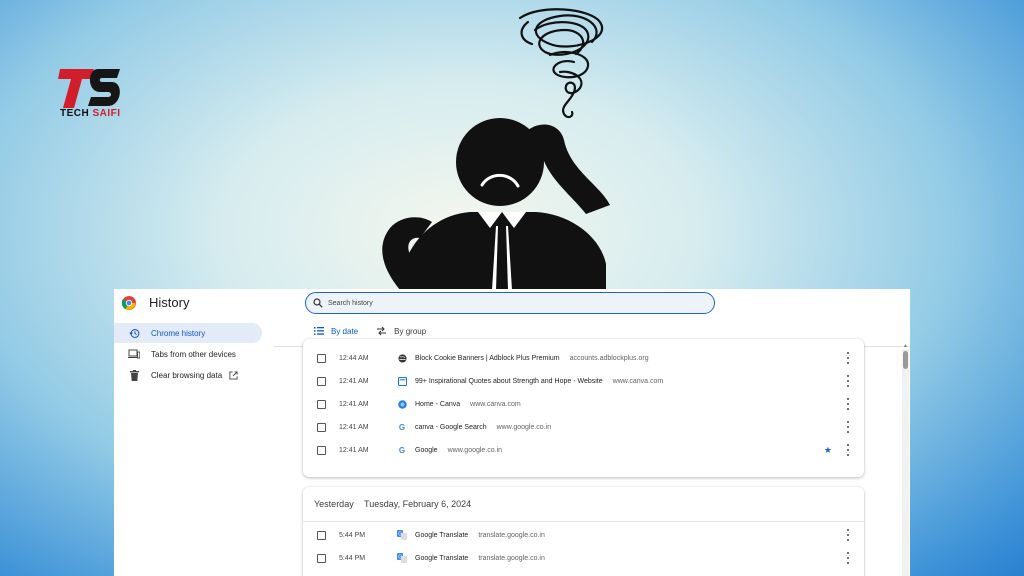 The width and height of the screenshot is (1024, 576). I want to click on scrollbar-thumb, so click(905, 360).